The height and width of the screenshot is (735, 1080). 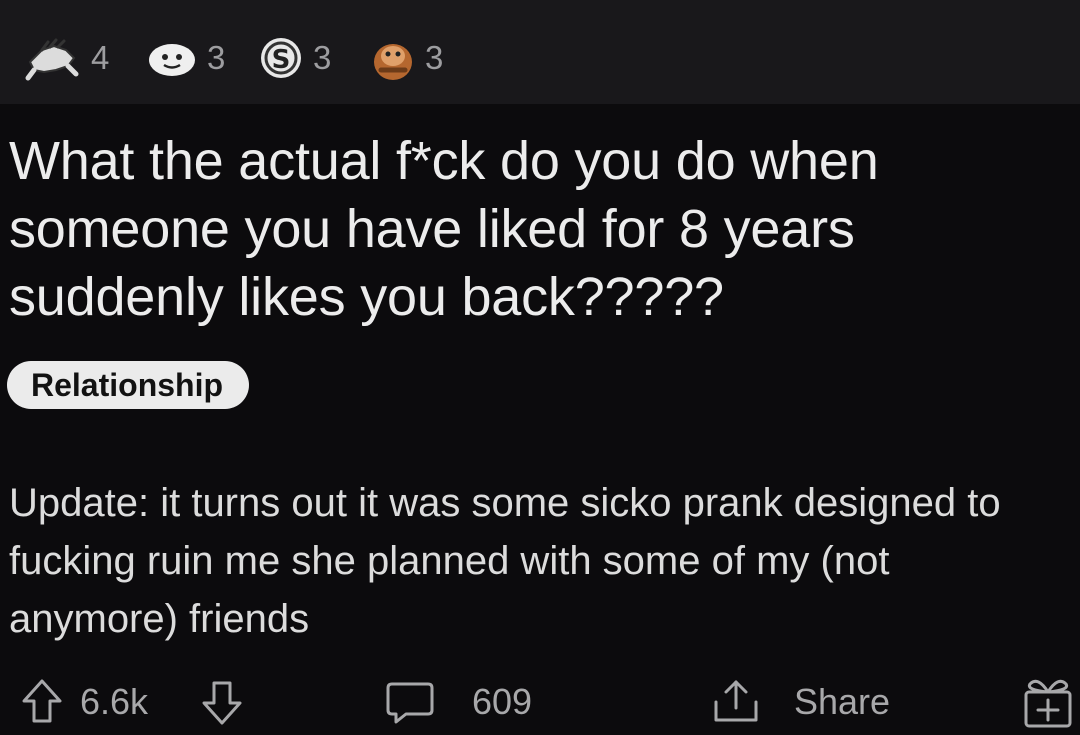 I want to click on give-award-button, so click(x=1048, y=702).